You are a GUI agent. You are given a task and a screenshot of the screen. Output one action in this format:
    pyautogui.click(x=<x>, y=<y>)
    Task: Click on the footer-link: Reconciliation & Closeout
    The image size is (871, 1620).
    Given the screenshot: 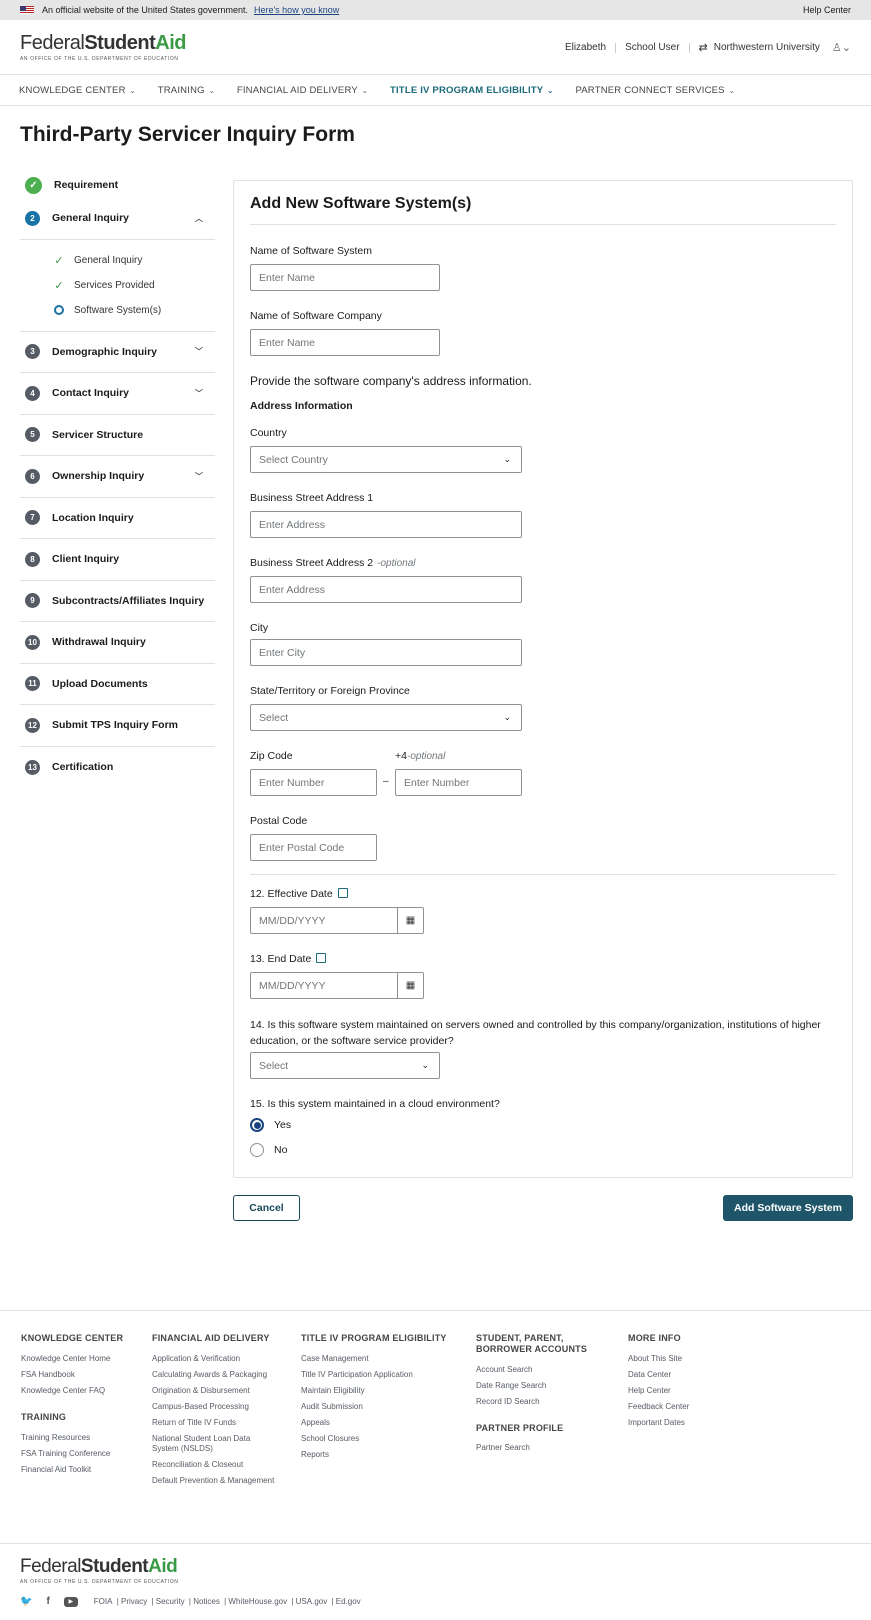 What is the action you would take?
    pyautogui.click(x=214, y=1465)
    